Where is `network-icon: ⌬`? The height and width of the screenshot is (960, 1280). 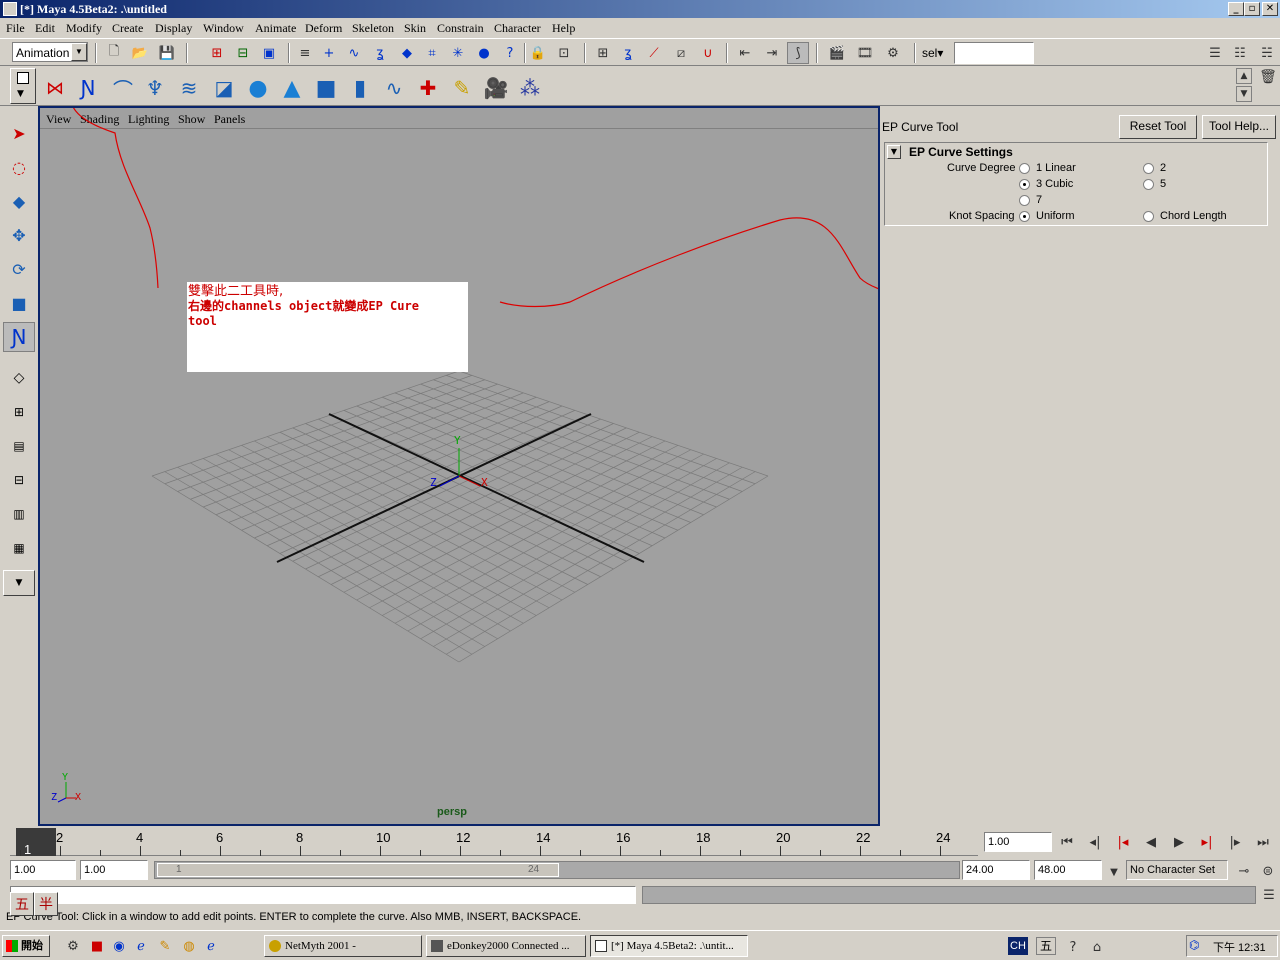 network-icon: ⌬ is located at coordinates (1194, 945).